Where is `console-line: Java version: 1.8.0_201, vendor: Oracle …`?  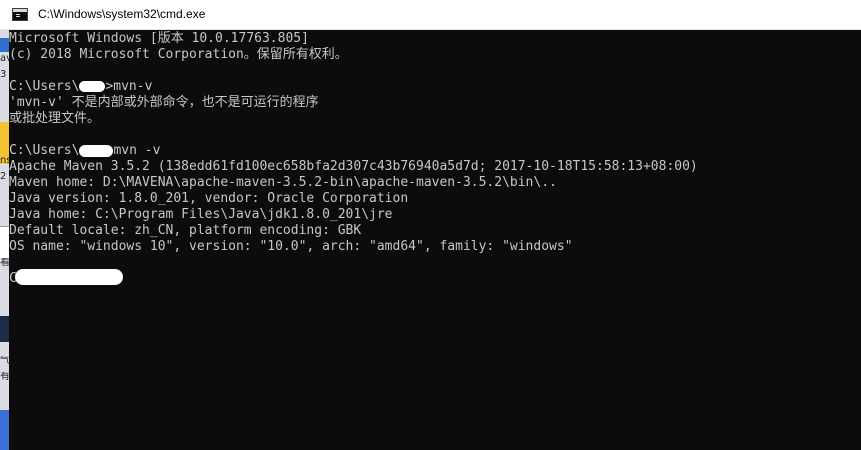 console-line: Java version: 1.8.0_201, vendor: Oracle … is located at coordinates (209, 198).